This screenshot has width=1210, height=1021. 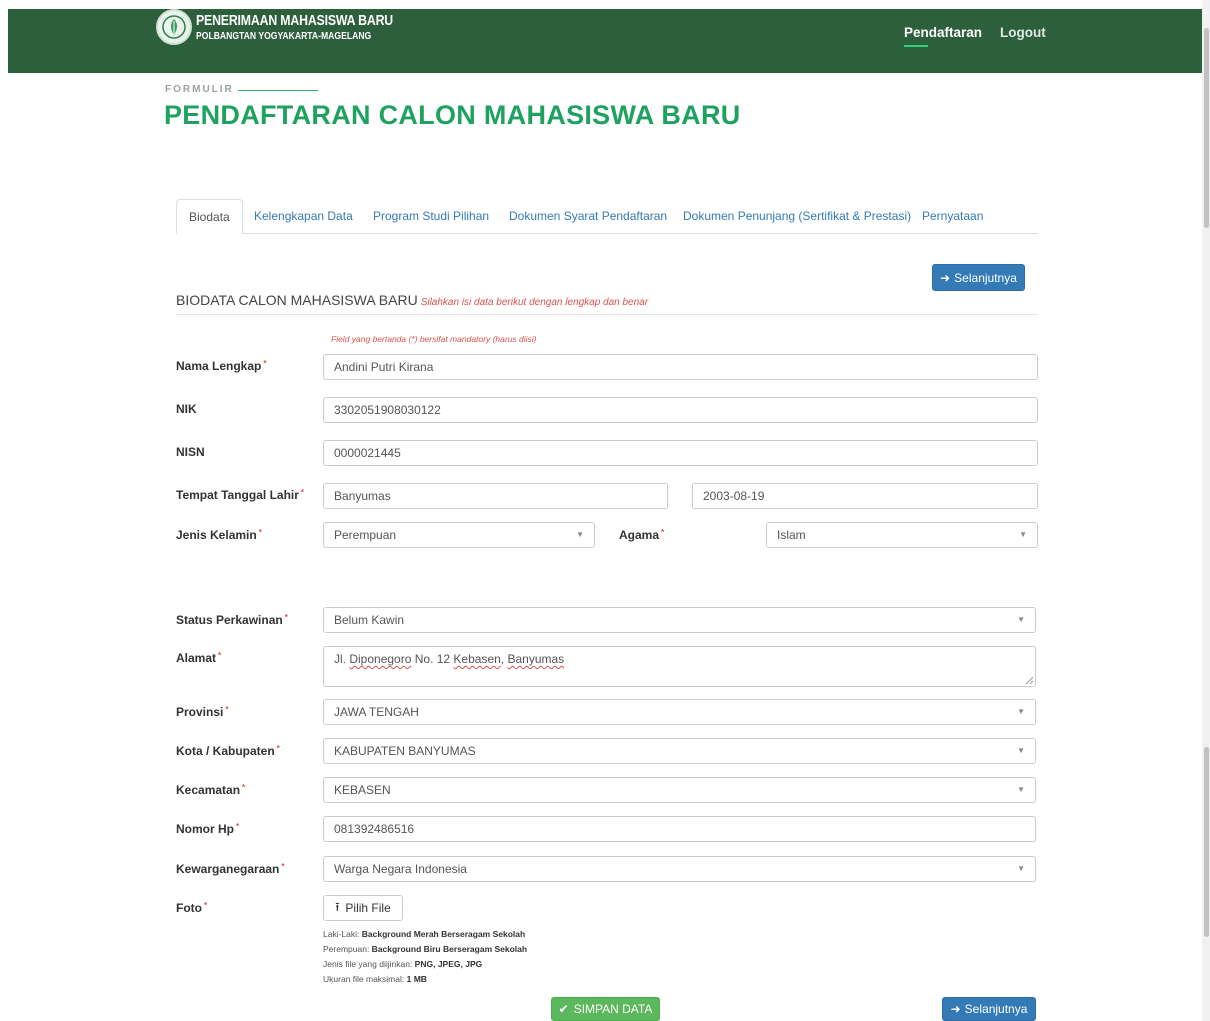 I want to click on scrollbar-thumb-secondary, so click(x=1206, y=842).